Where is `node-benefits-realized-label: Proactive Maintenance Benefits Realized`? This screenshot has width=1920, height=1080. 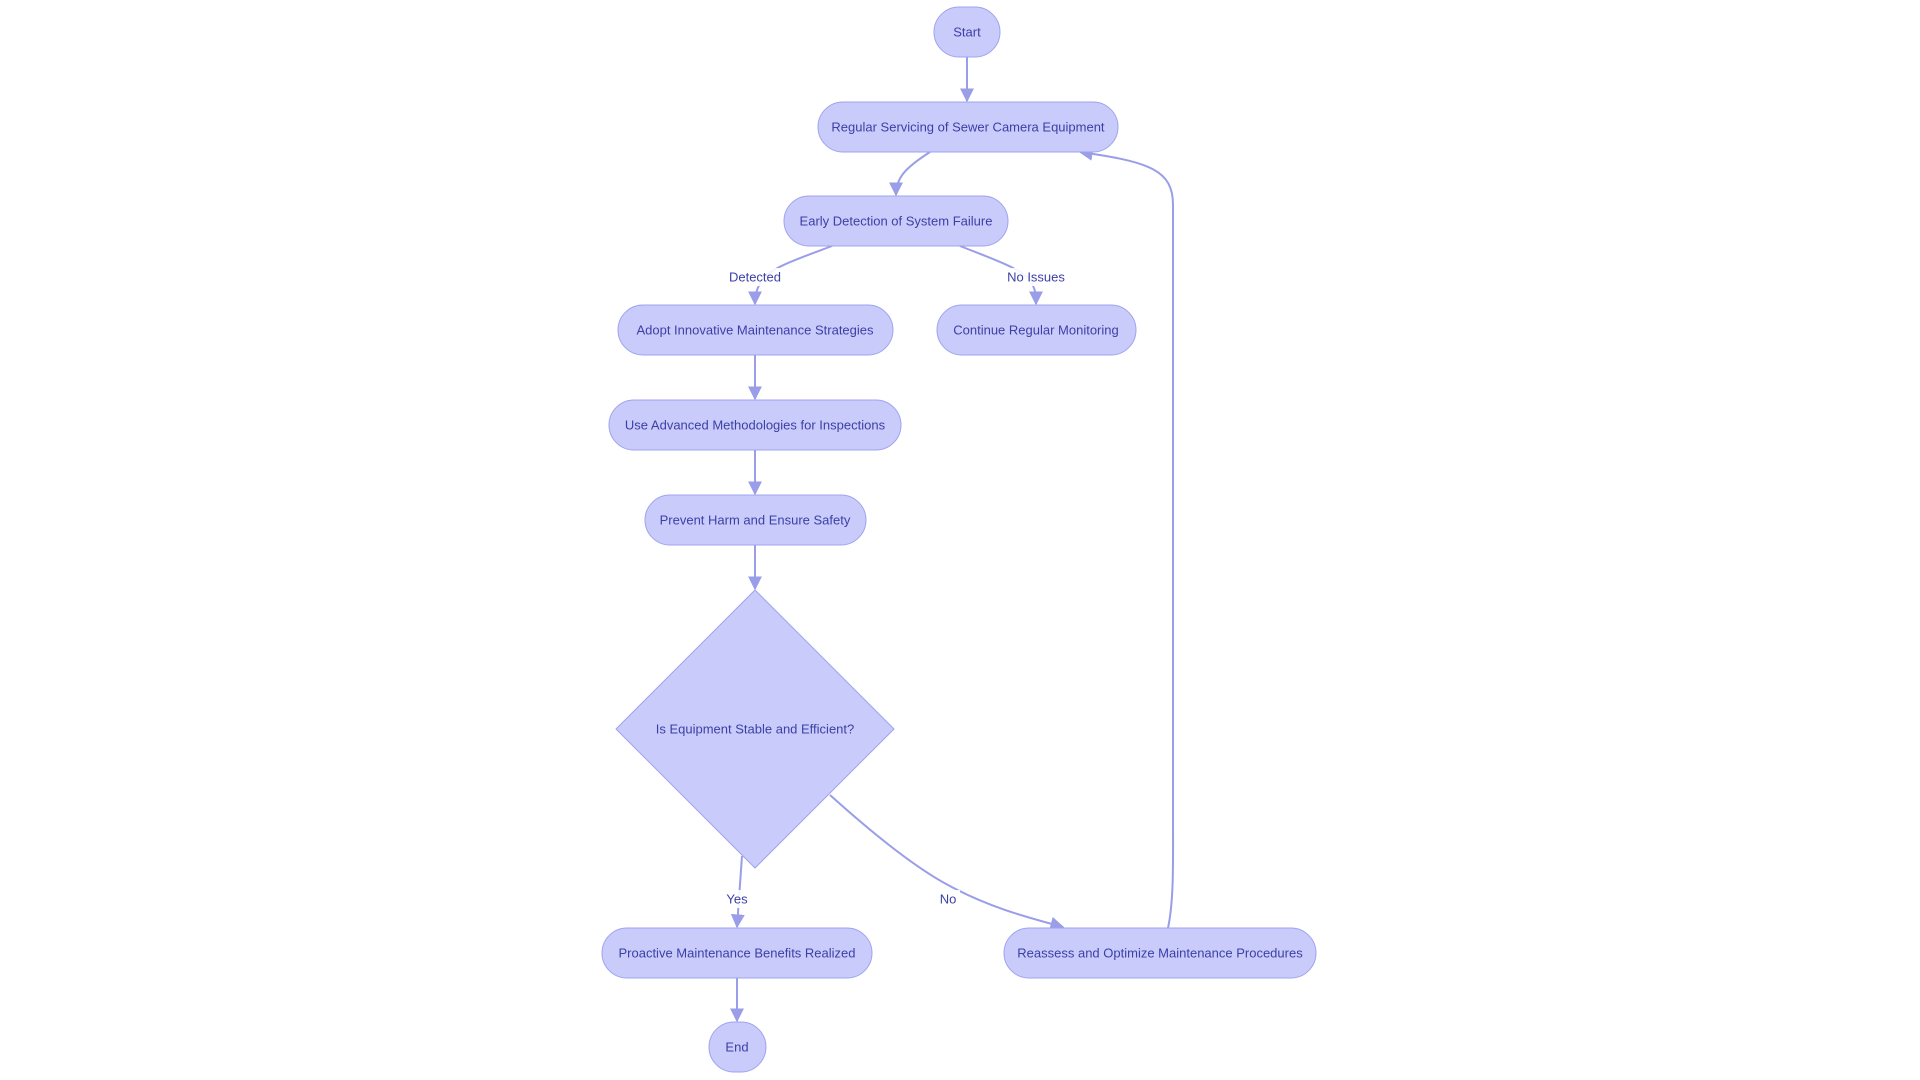 node-benefits-realized-label: Proactive Maintenance Benefits Realized is located at coordinates (736, 953).